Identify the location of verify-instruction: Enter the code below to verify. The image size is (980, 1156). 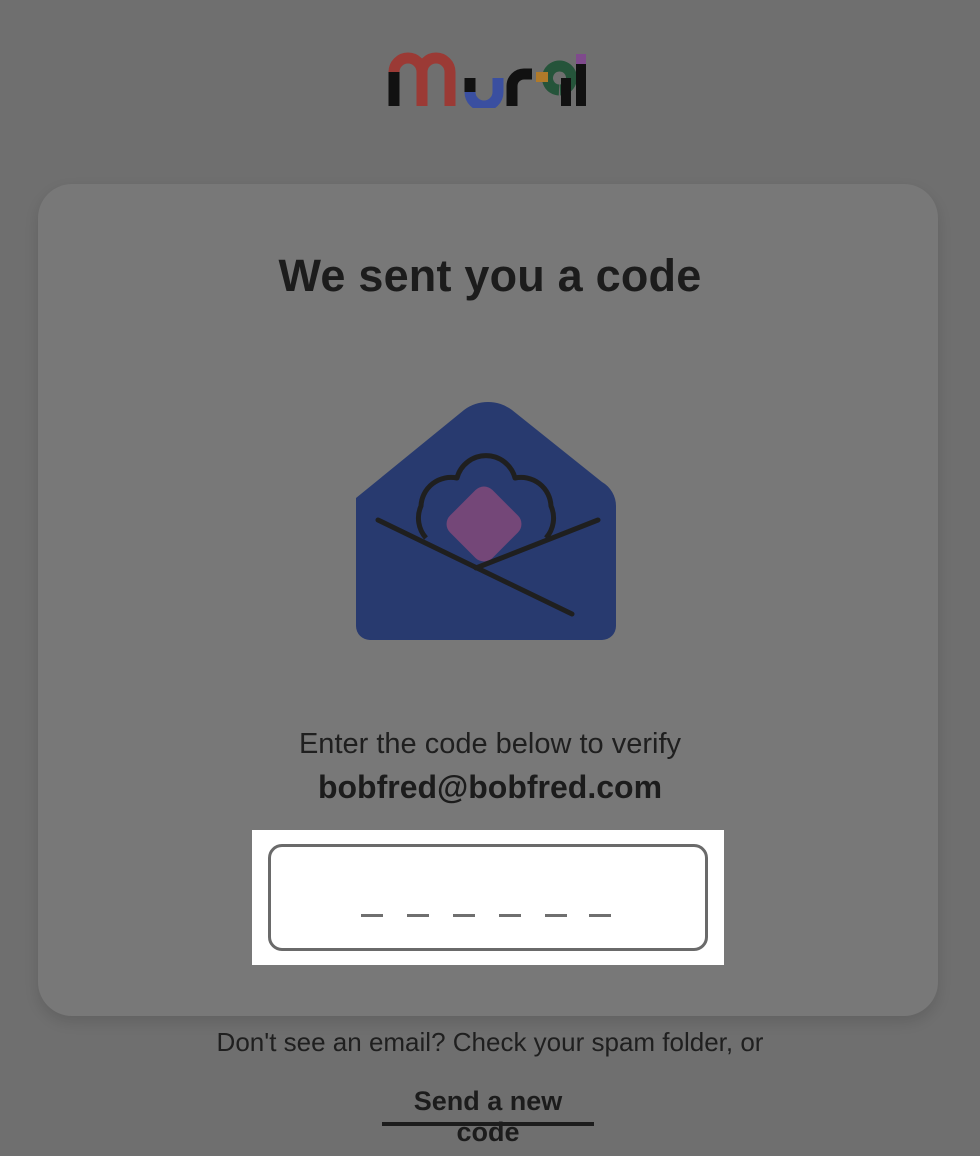
(490, 744).